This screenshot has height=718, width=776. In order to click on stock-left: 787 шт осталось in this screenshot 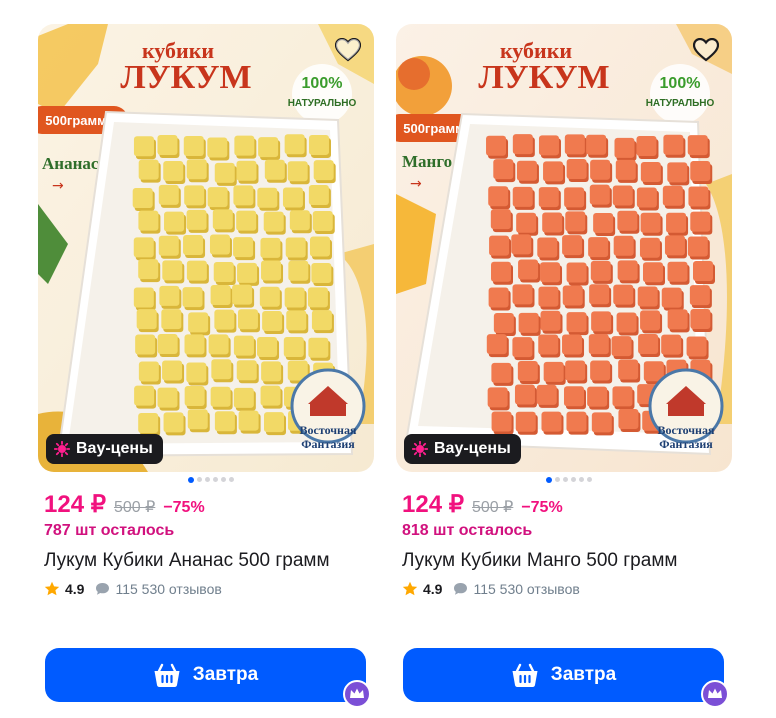, I will do `click(109, 530)`.